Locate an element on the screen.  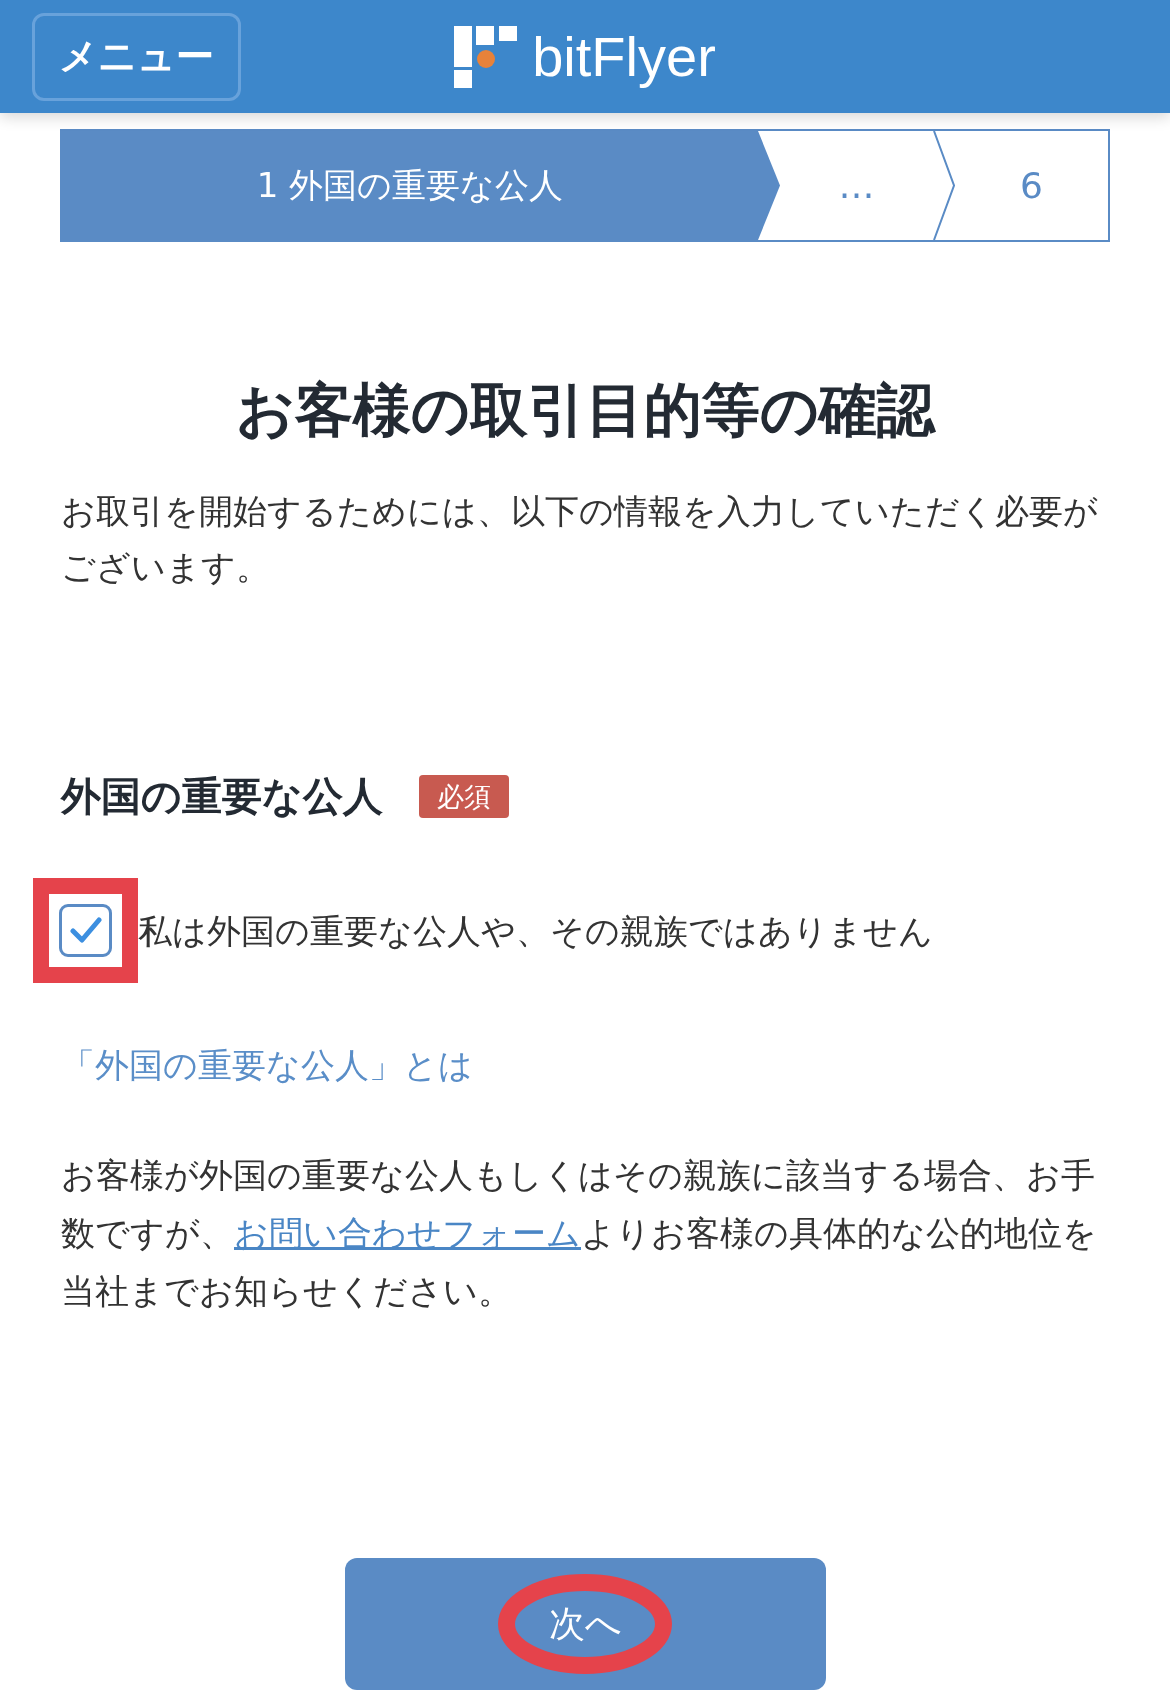
contact-form-link: お問い合わせフォーム is located at coordinates (407, 1233).